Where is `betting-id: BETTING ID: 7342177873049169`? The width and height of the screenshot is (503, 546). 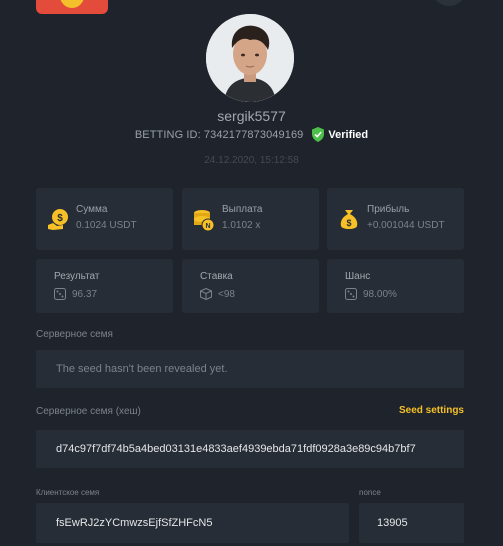 betting-id: BETTING ID: 7342177873049169 is located at coordinates (219, 134).